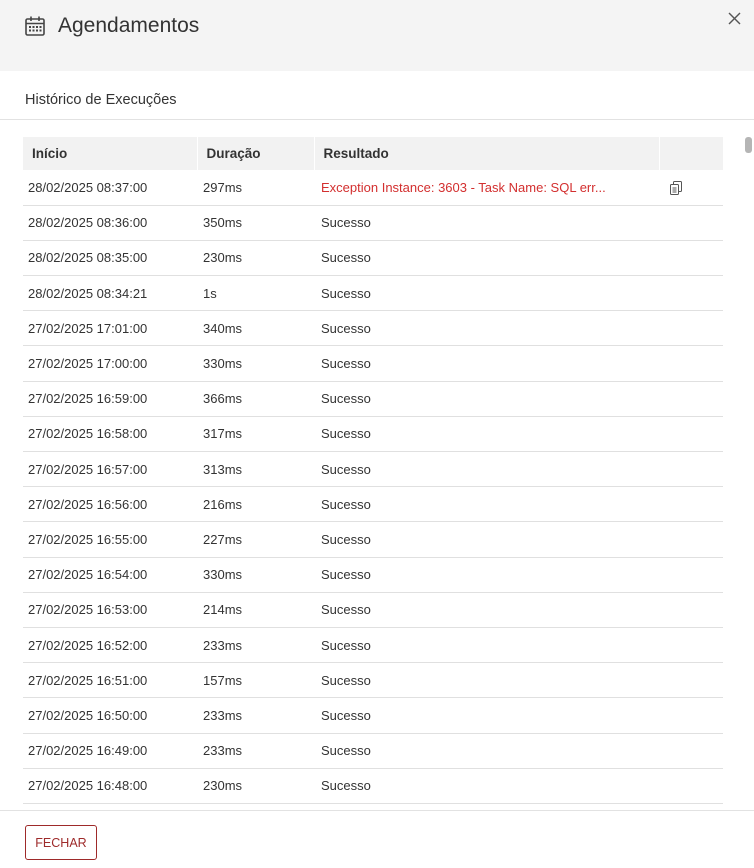 This screenshot has height=868, width=754. What do you see at coordinates (110, 223) in the screenshot?
I see `cell-start: 28/02/2025 08:36:00` at bounding box center [110, 223].